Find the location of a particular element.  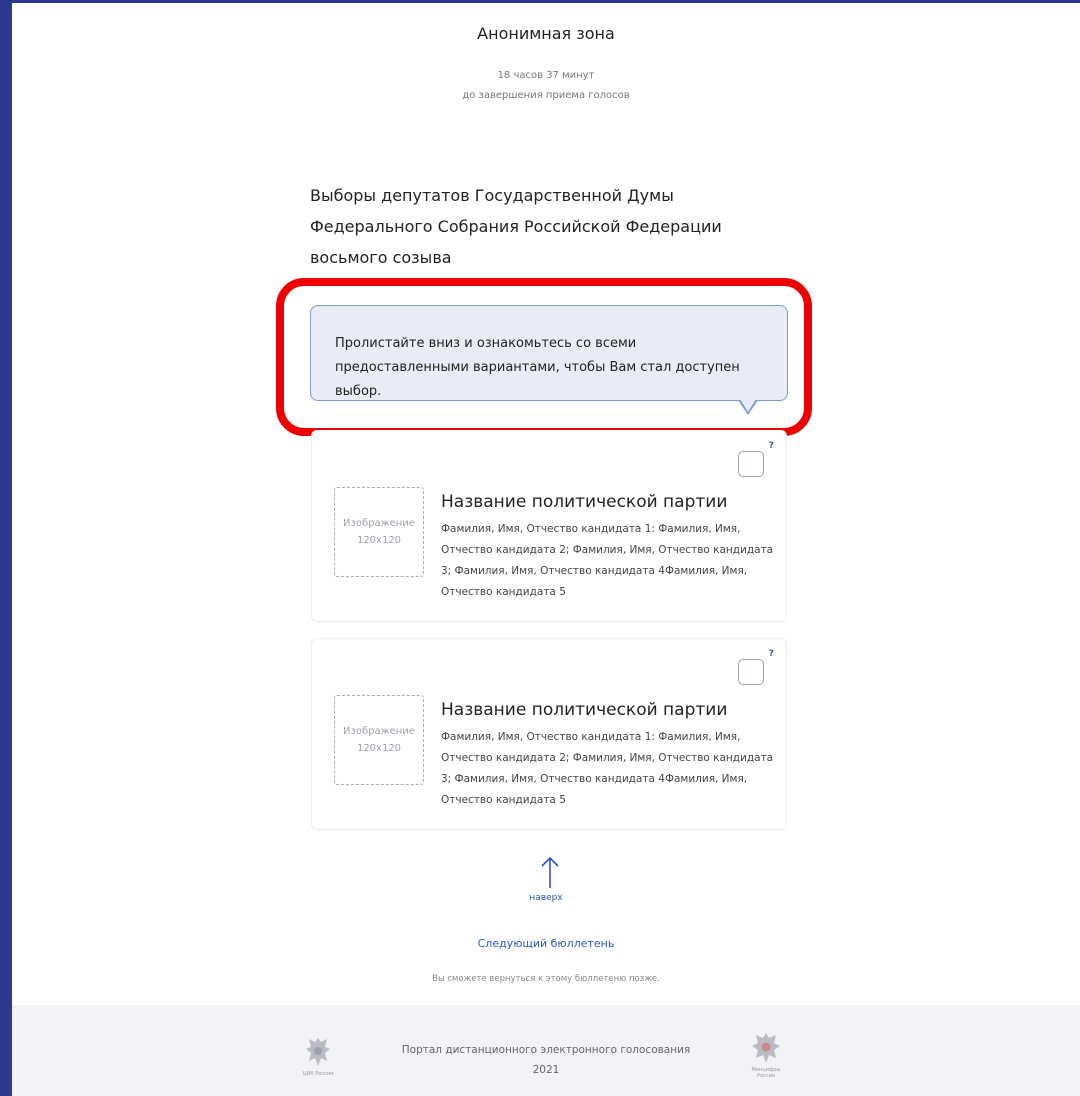

timer-value: 18 часов 37 минут is located at coordinates (546, 75).